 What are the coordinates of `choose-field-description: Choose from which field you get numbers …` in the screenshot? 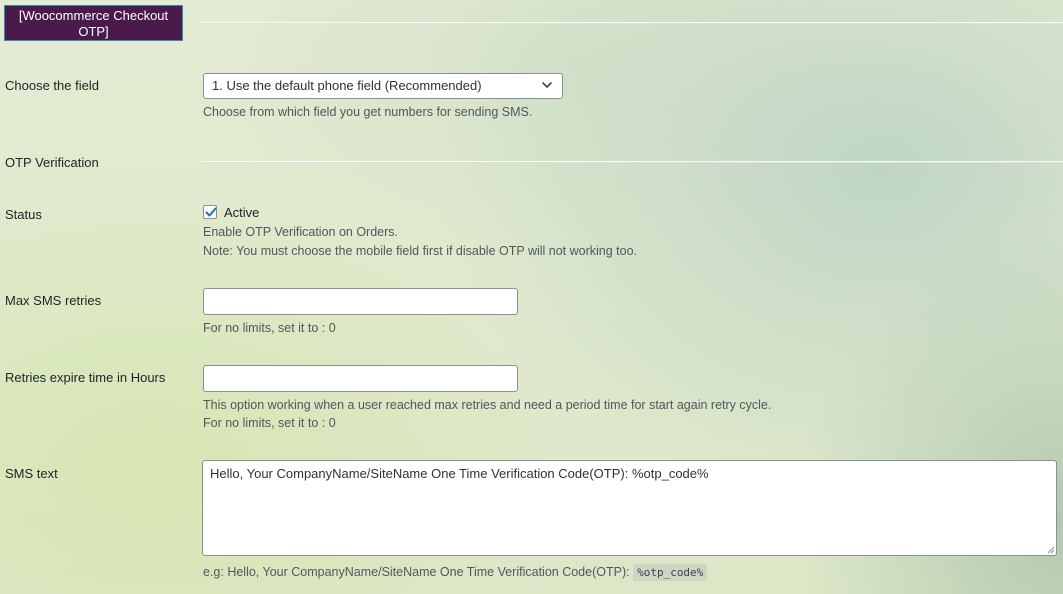 It's located at (368, 112).